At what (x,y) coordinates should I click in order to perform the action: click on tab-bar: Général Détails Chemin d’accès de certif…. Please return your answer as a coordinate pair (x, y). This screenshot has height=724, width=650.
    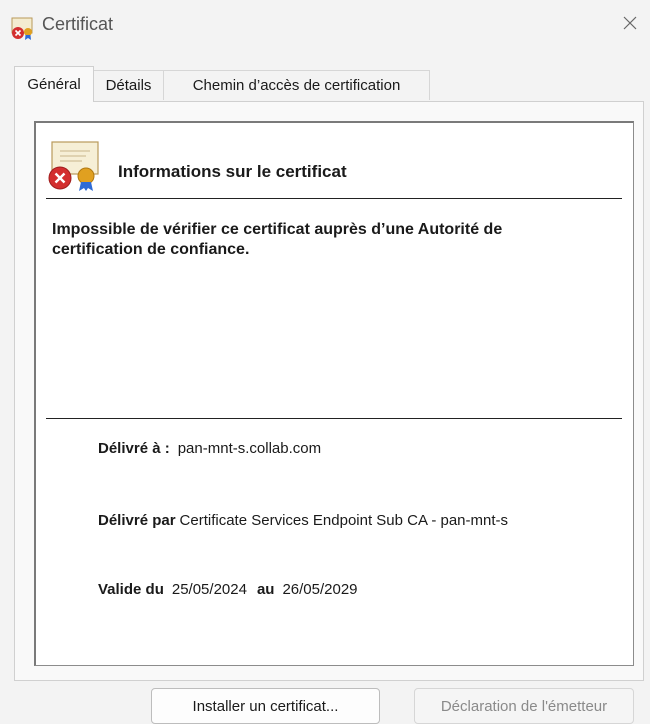
    Looking at the image, I should click on (325, 84).